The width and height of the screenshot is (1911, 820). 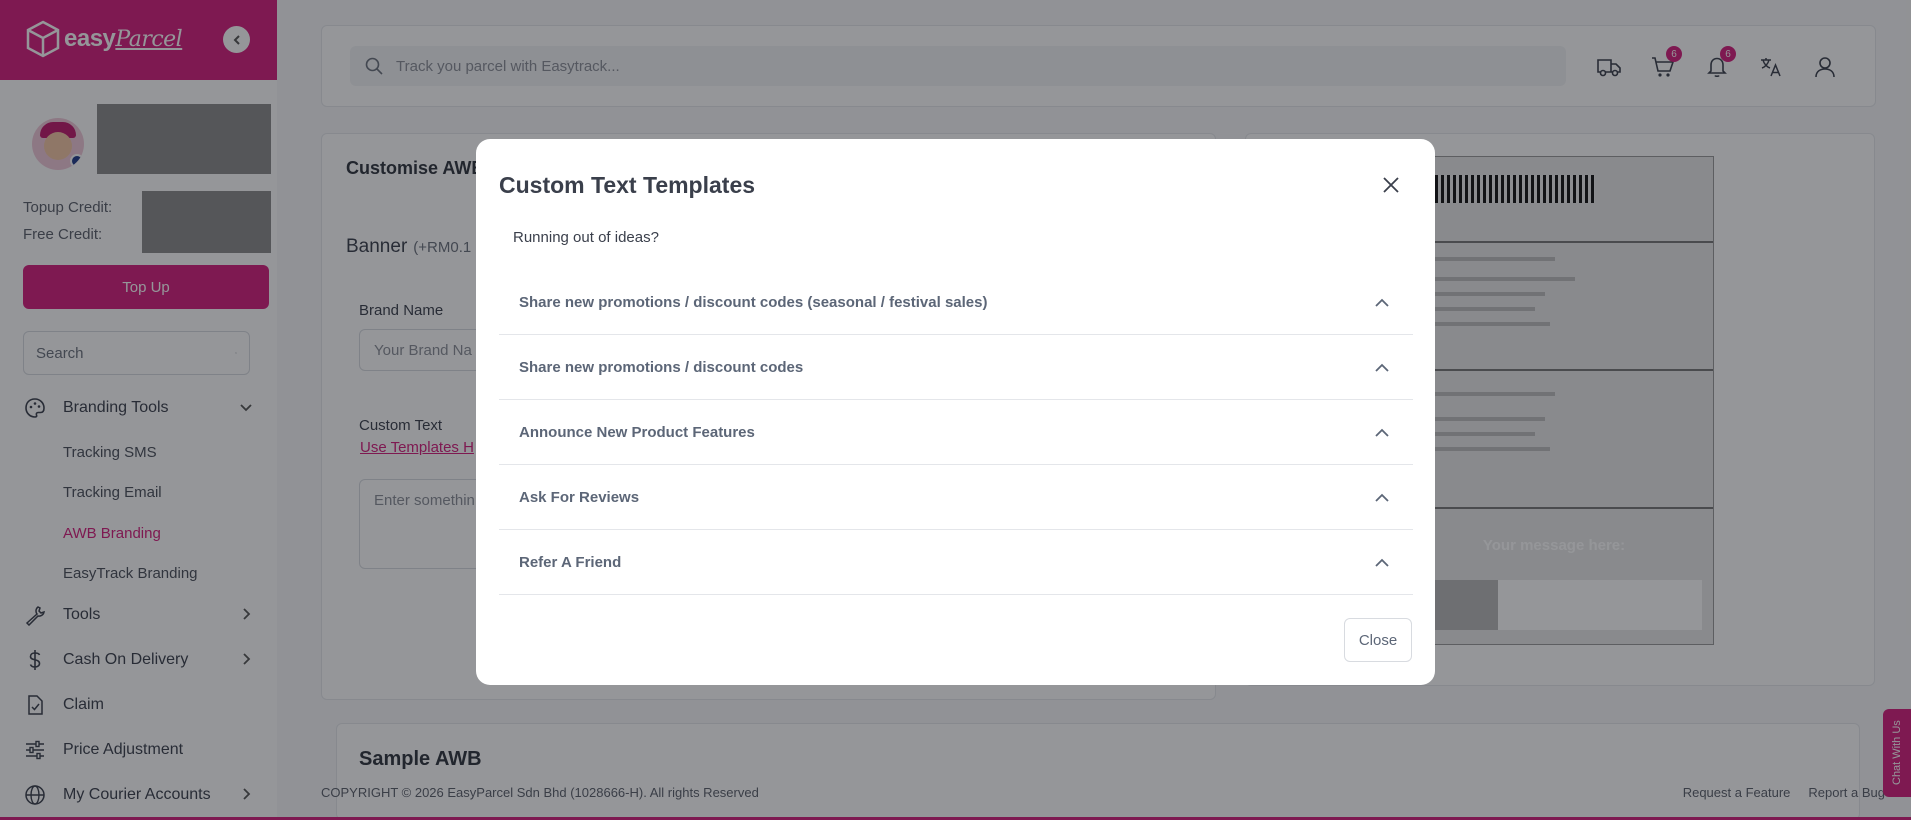 What do you see at coordinates (586, 237) in the screenshot?
I see `modal-subtitle: Running out of ideas?` at bounding box center [586, 237].